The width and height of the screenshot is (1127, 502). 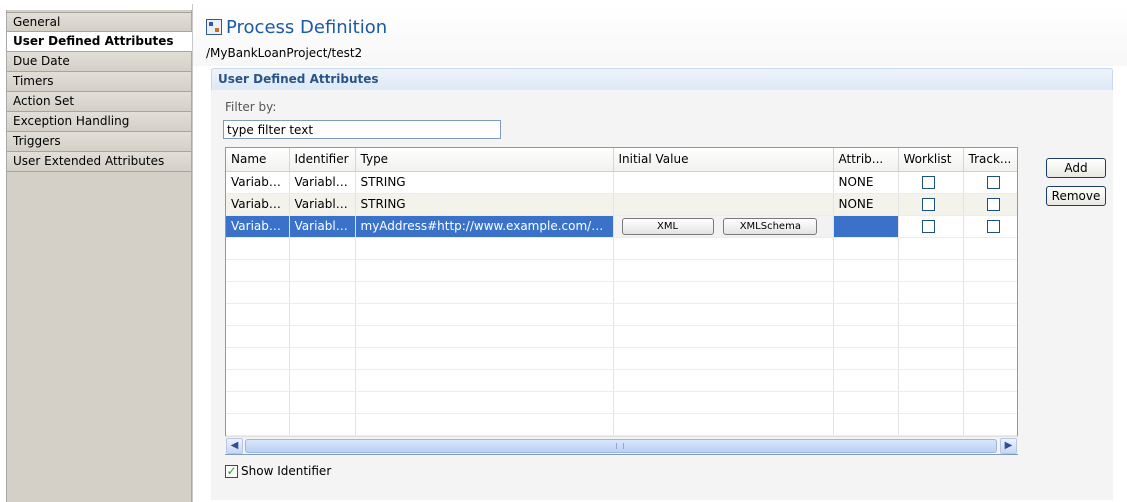 What do you see at coordinates (667, 226) in the screenshot?
I see `xml-button: XML` at bounding box center [667, 226].